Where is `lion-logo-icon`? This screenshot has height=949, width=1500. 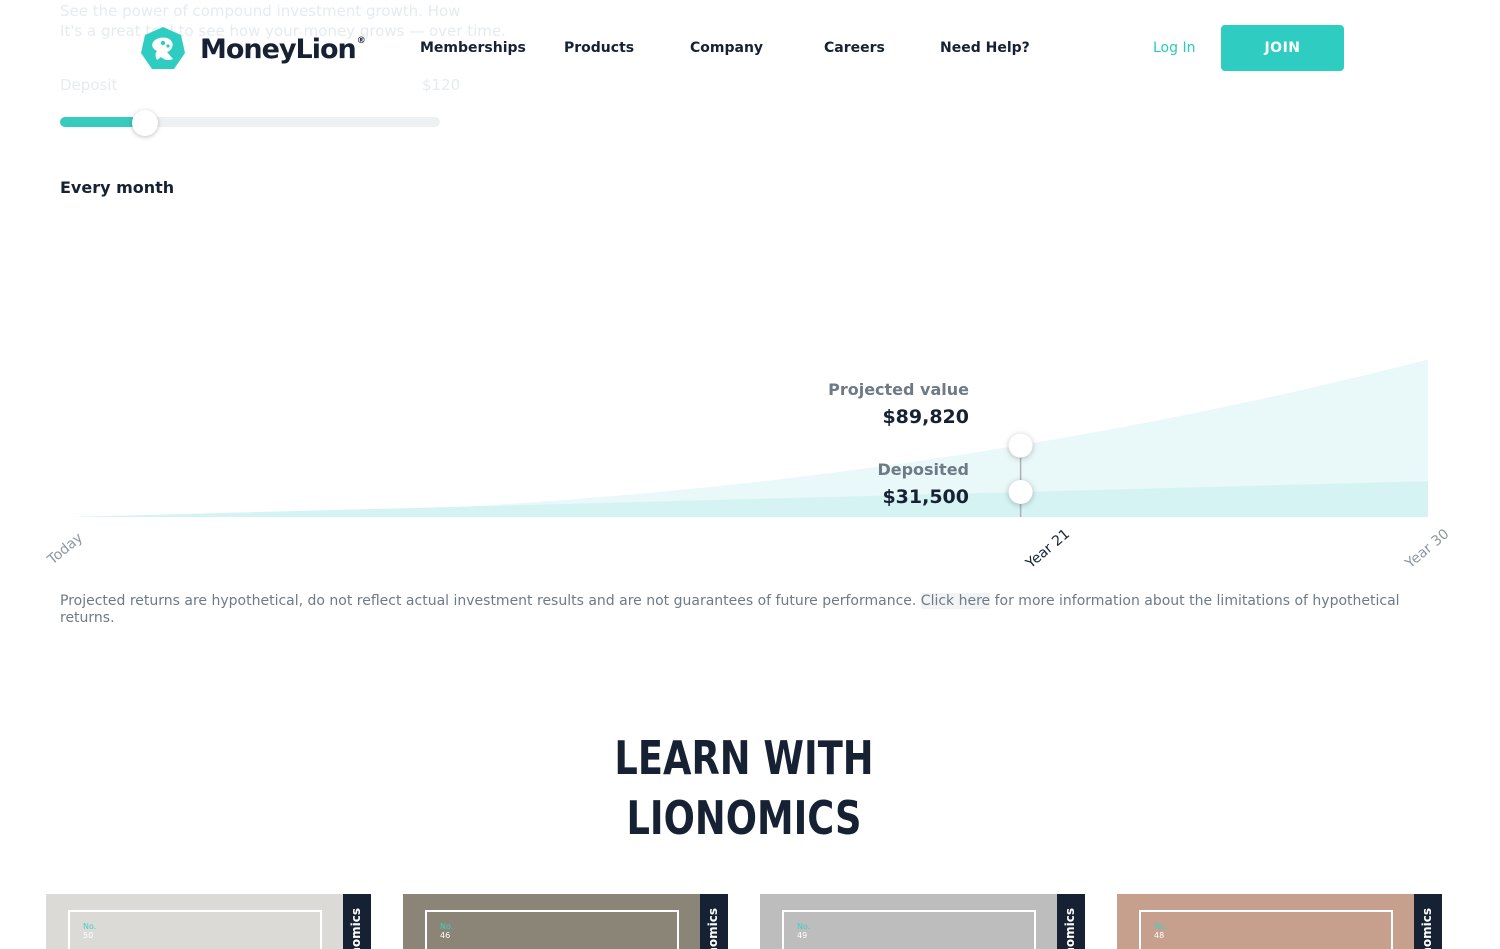 lion-logo-icon is located at coordinates (163, 48).